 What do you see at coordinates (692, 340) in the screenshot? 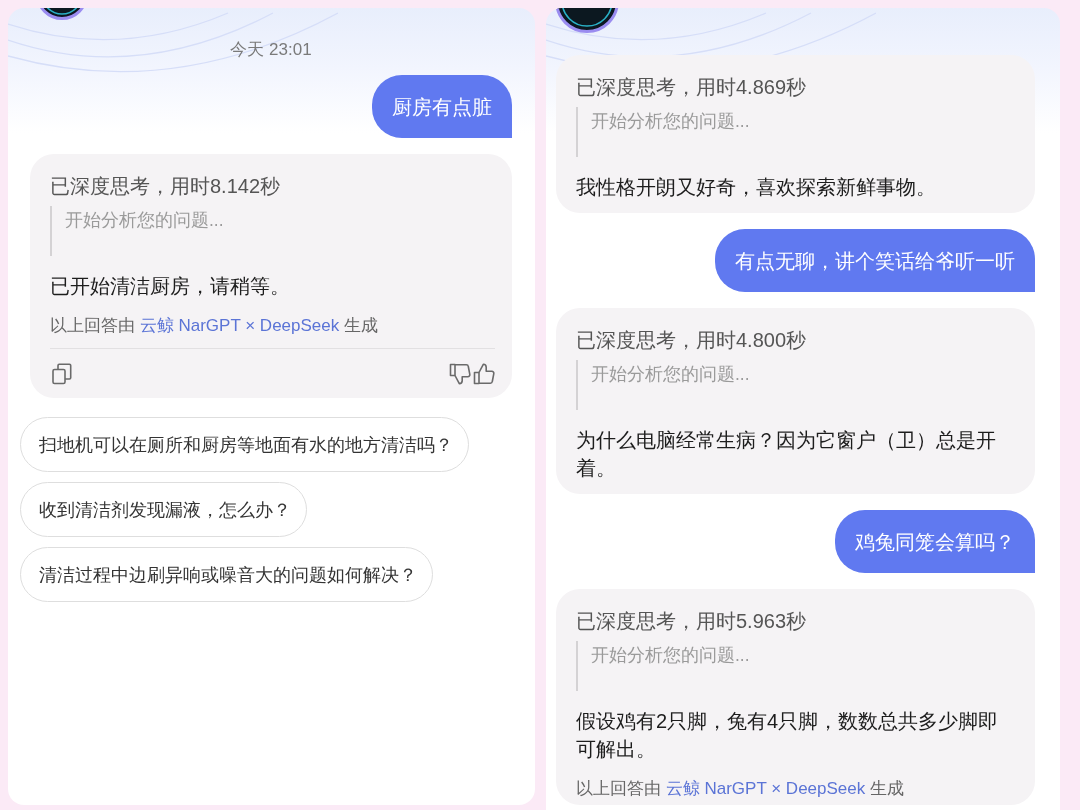
I see `thinking-status: 已深度思考，用时4.800秒` at bounding box center [692, 340].